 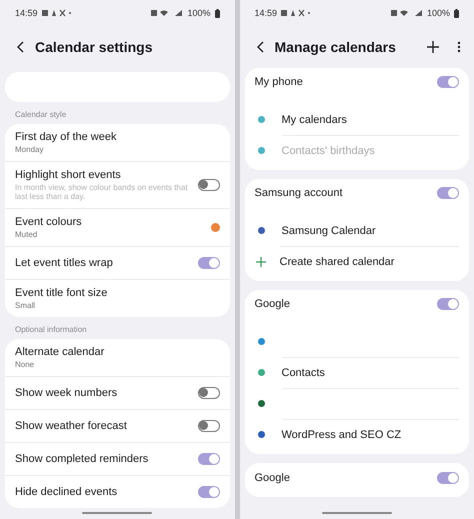 What do you see at coordinates (26, 234) in the screenshot?
I see `setting-value: Muted` at bounding box center [26, 234].